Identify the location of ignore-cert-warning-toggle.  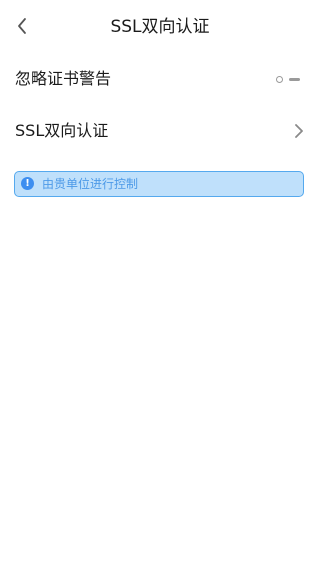
(286, 80).